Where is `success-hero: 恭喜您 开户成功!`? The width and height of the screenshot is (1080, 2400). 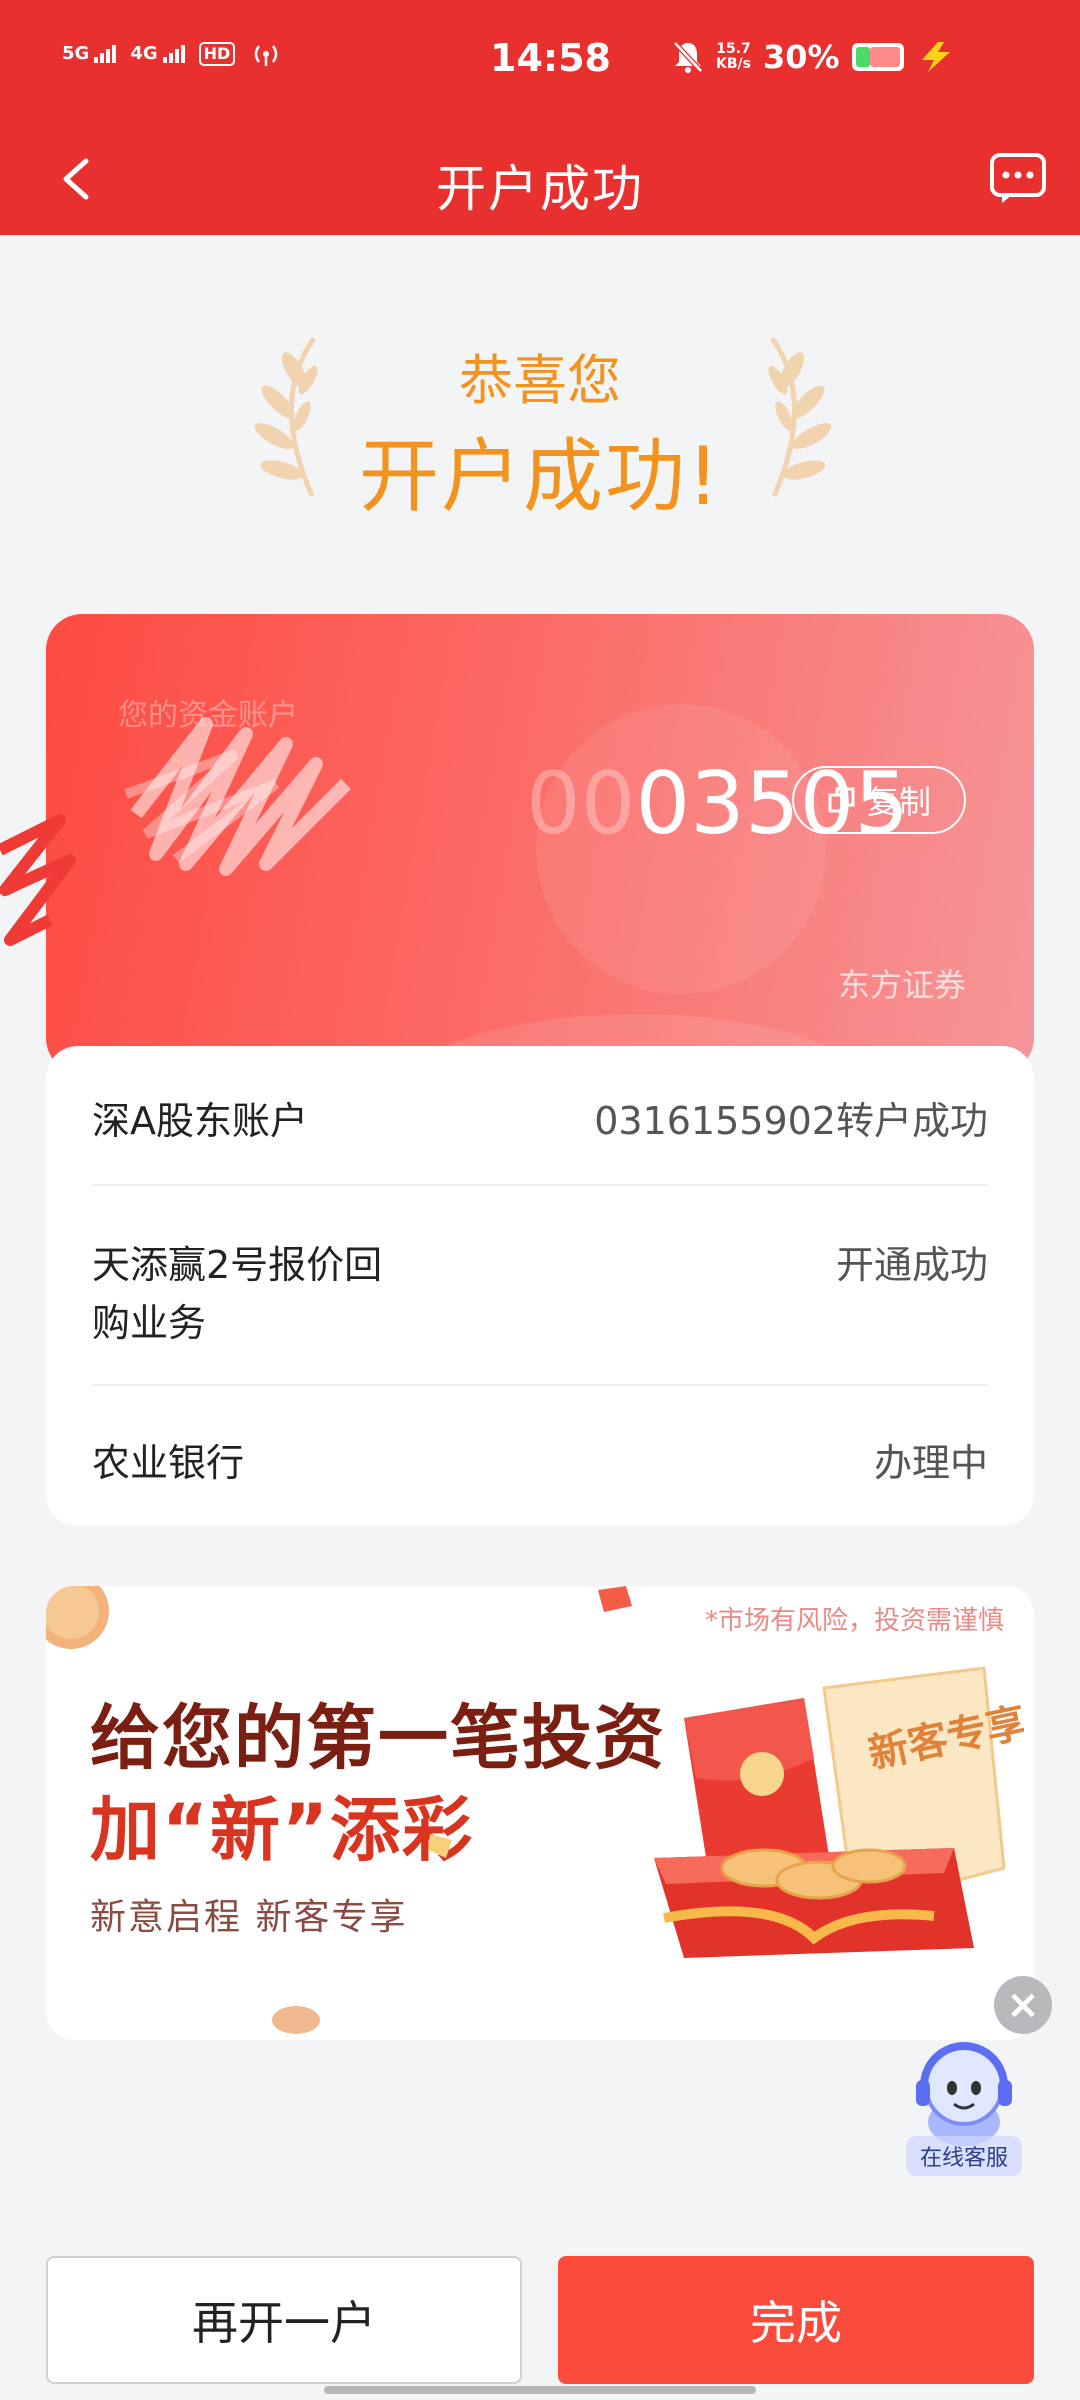 success-hero: 恭喜您 开户成功! is located at coordinates (540, 415).